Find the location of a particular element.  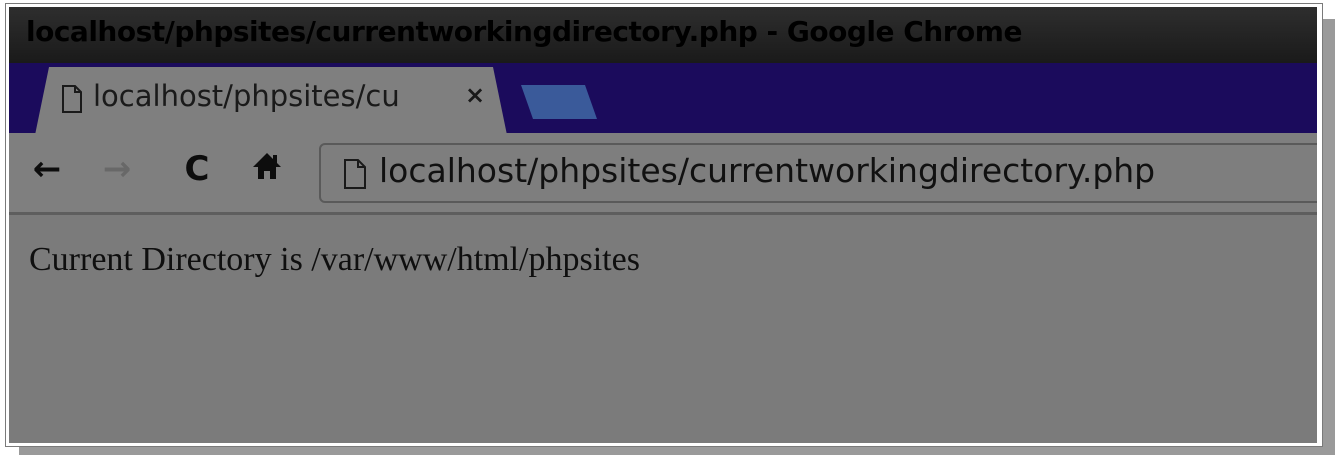

back-arrow-icon: ← is located at coordinates (47, 169).